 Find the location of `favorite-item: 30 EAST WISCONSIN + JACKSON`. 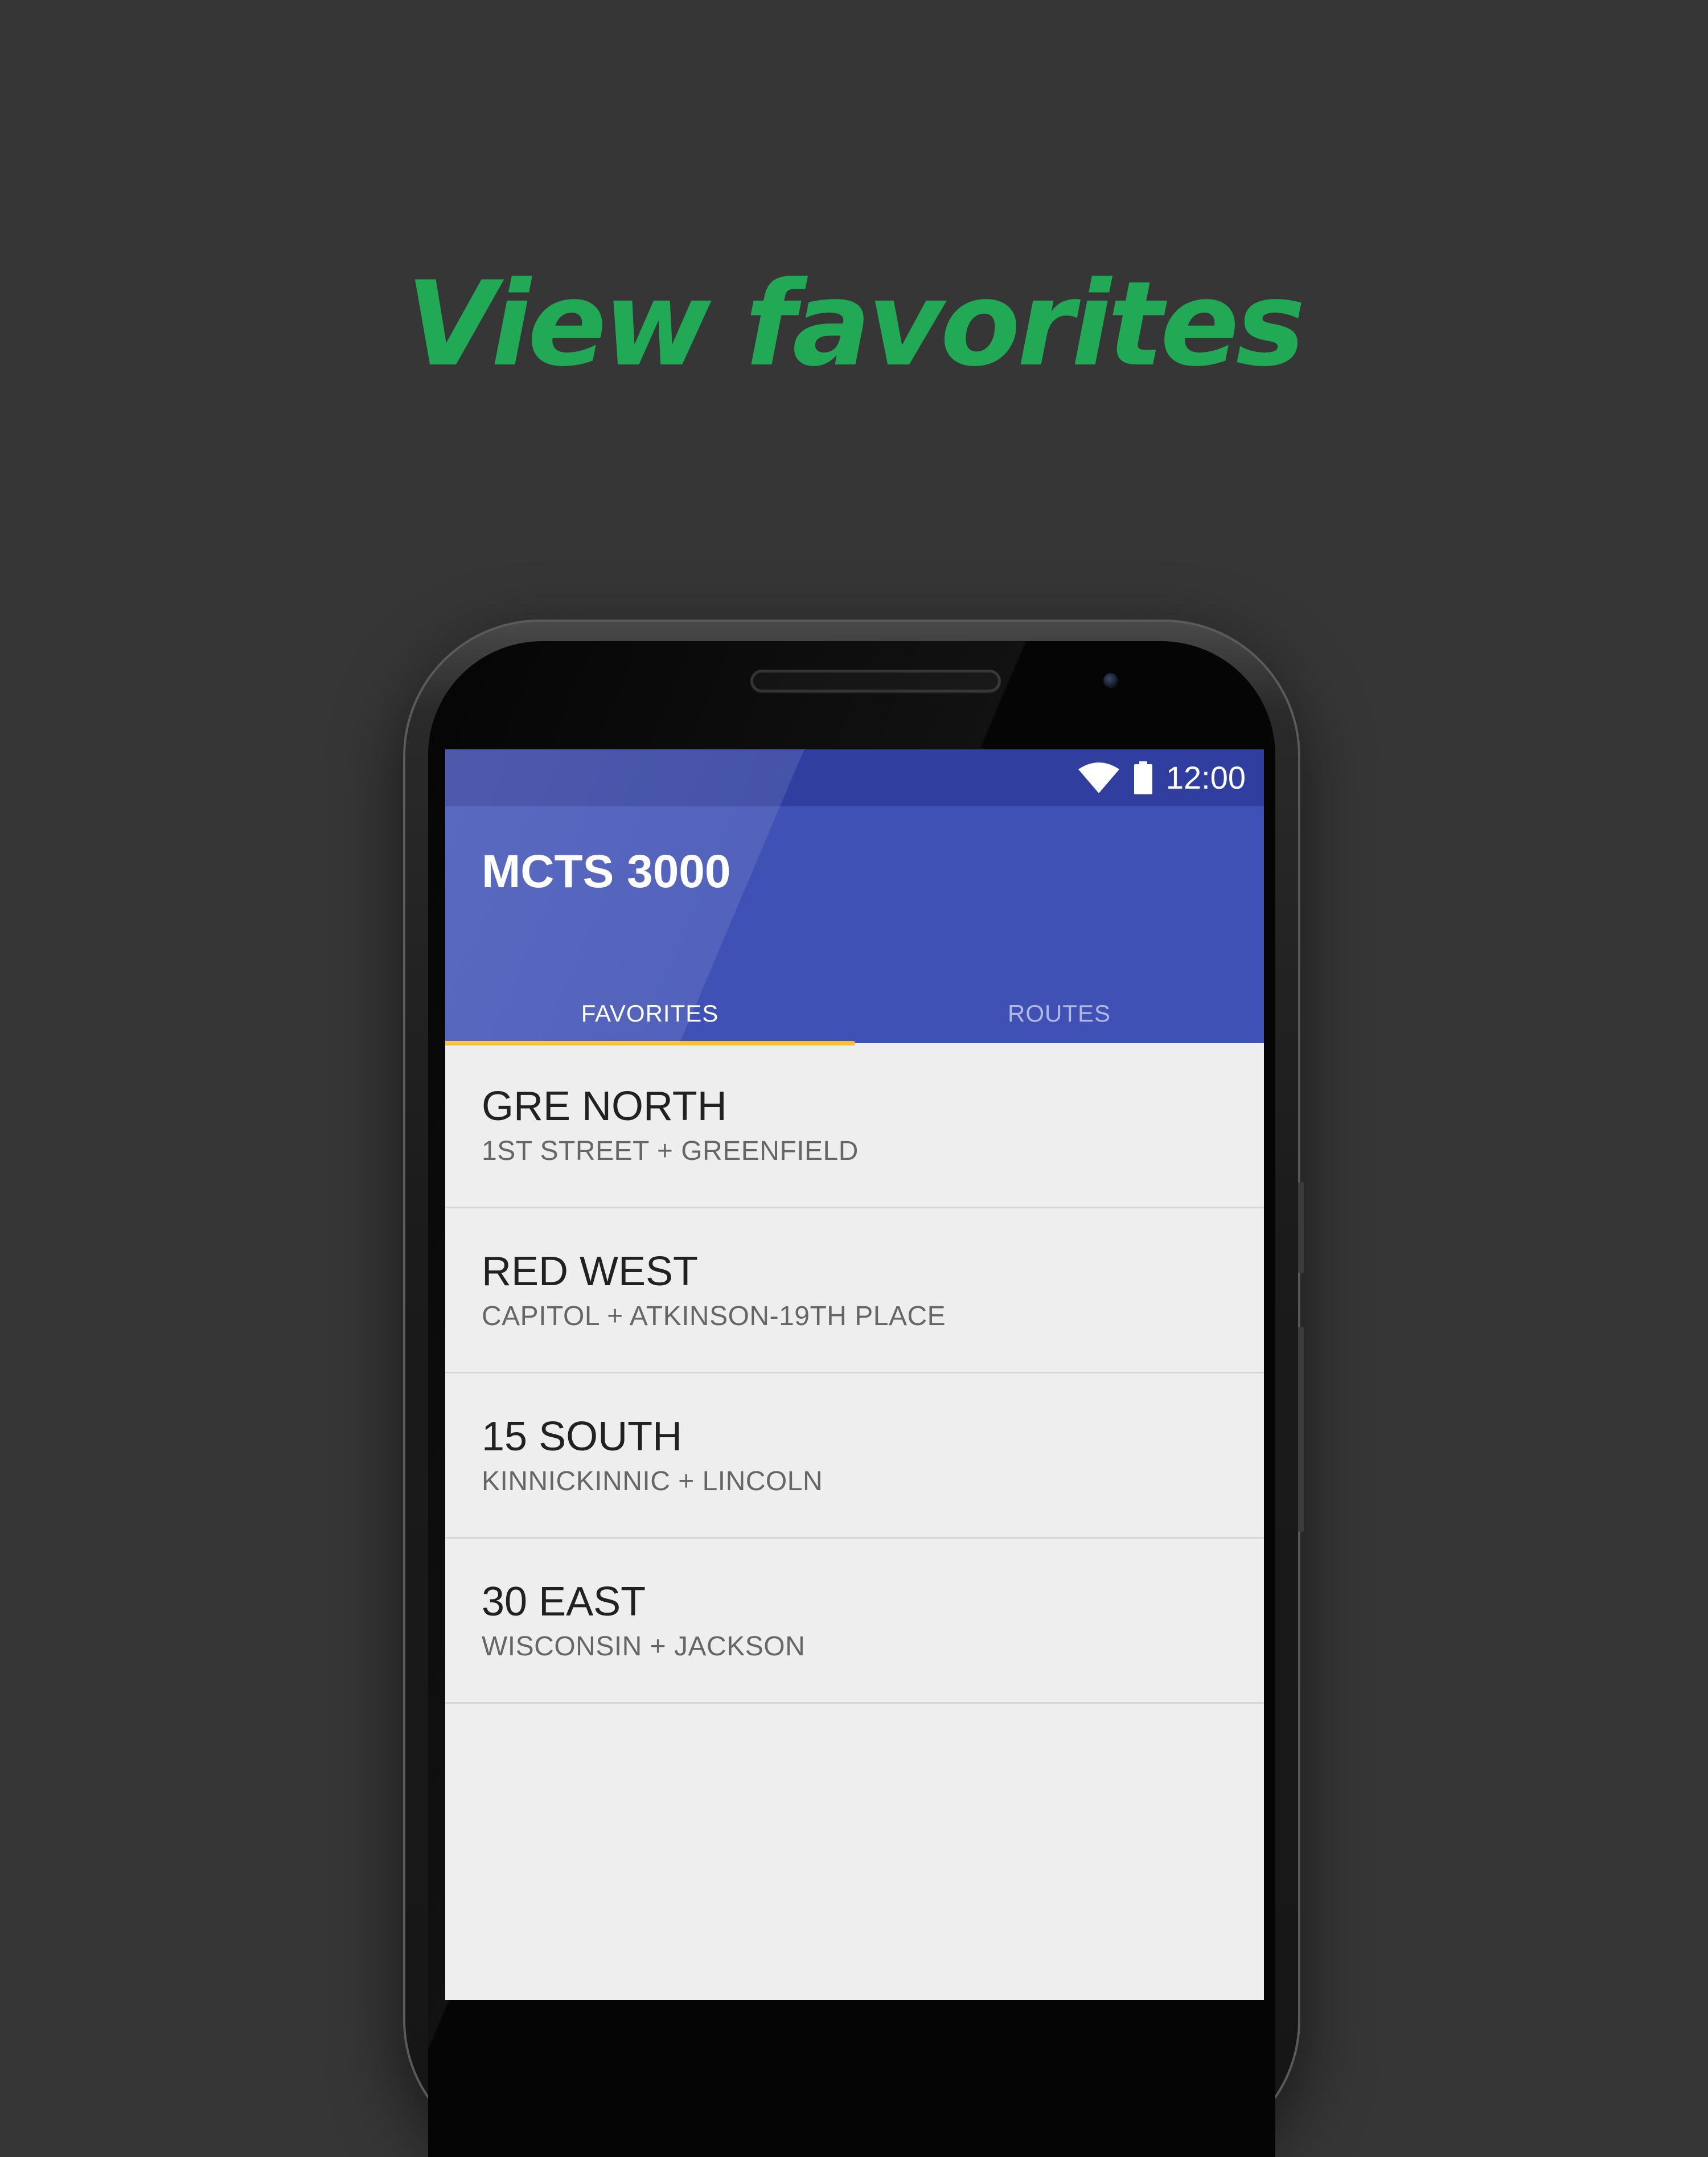

favorite-item: 30 EAST WISCONSIN + JACKSON is located at coordinates (854, 1621).